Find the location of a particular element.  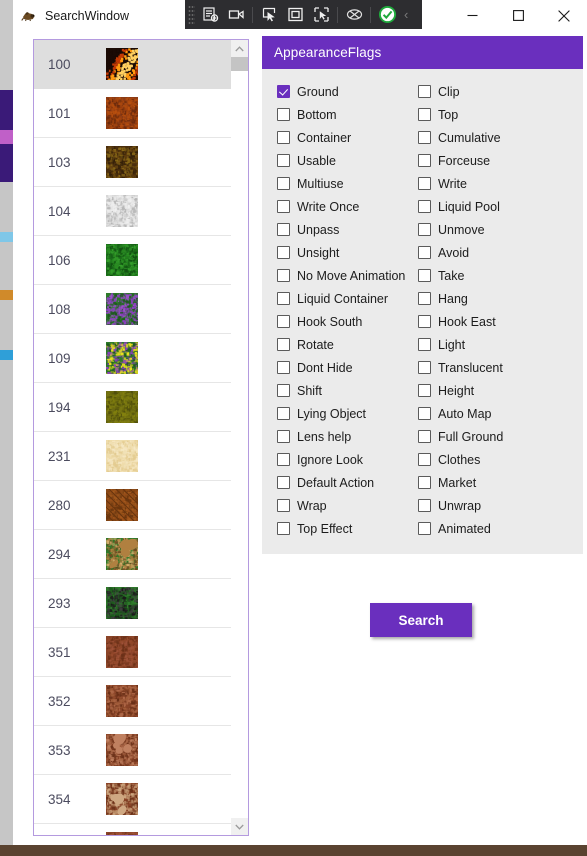

checkbox-hook-east: Hook East is located at coordinates (493, 321).